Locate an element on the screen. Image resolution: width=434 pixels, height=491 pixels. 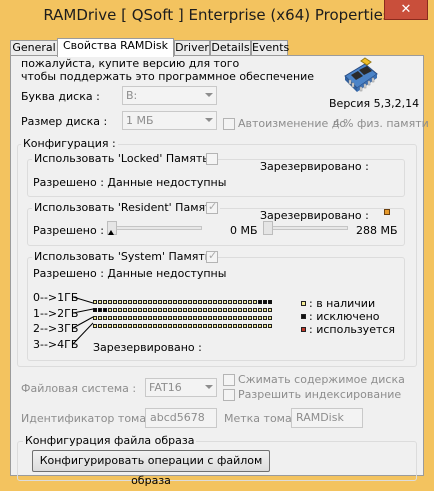
resident-reserved-track is located at coordinates (305, 228).